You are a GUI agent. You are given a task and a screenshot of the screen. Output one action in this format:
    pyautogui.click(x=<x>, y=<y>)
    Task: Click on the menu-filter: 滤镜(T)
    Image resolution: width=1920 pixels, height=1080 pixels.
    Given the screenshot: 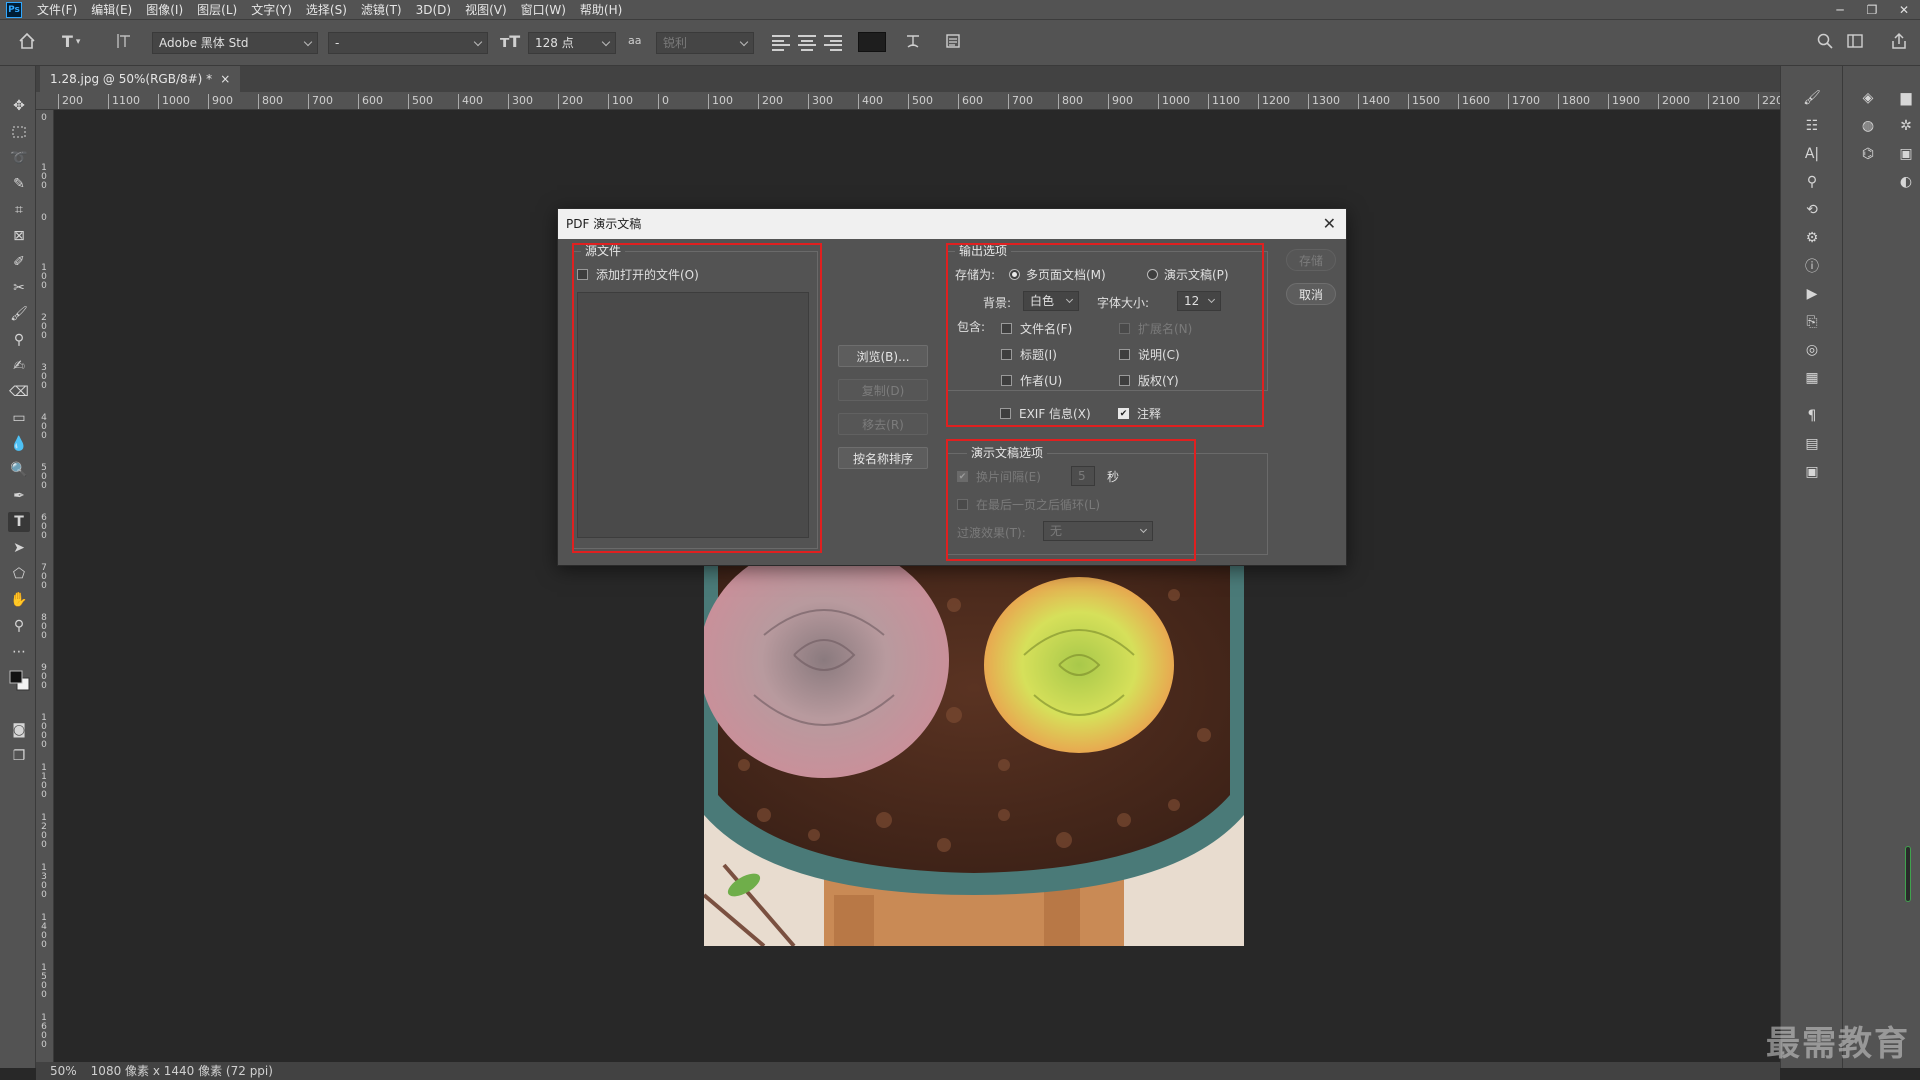 What is the action you would take?
    pyautogui.click(x=381, y=10)
    